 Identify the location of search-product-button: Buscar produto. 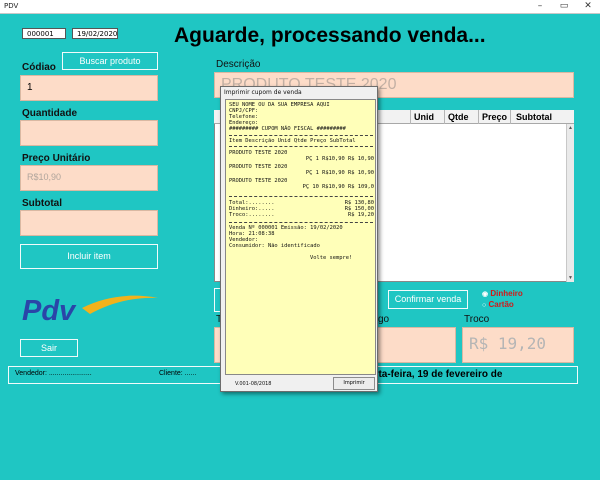
(110, 61).